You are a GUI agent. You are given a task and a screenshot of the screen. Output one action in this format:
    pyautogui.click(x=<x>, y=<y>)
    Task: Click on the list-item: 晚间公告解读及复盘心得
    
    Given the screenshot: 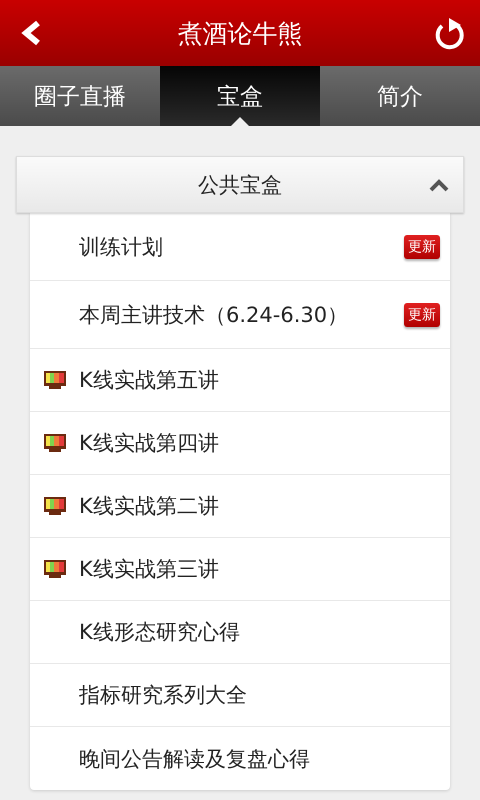 What is the action you would take?
    pyautogui.click(x=240, y=758)
    